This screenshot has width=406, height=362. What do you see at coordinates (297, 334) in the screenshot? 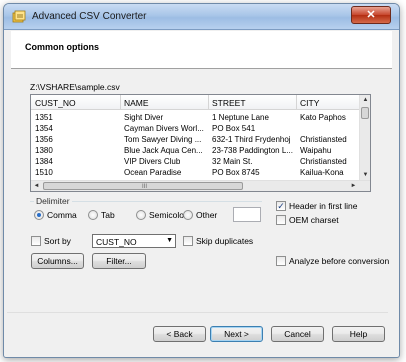
I see `cancel-button: Cancel` at bounding box center [297, 334].